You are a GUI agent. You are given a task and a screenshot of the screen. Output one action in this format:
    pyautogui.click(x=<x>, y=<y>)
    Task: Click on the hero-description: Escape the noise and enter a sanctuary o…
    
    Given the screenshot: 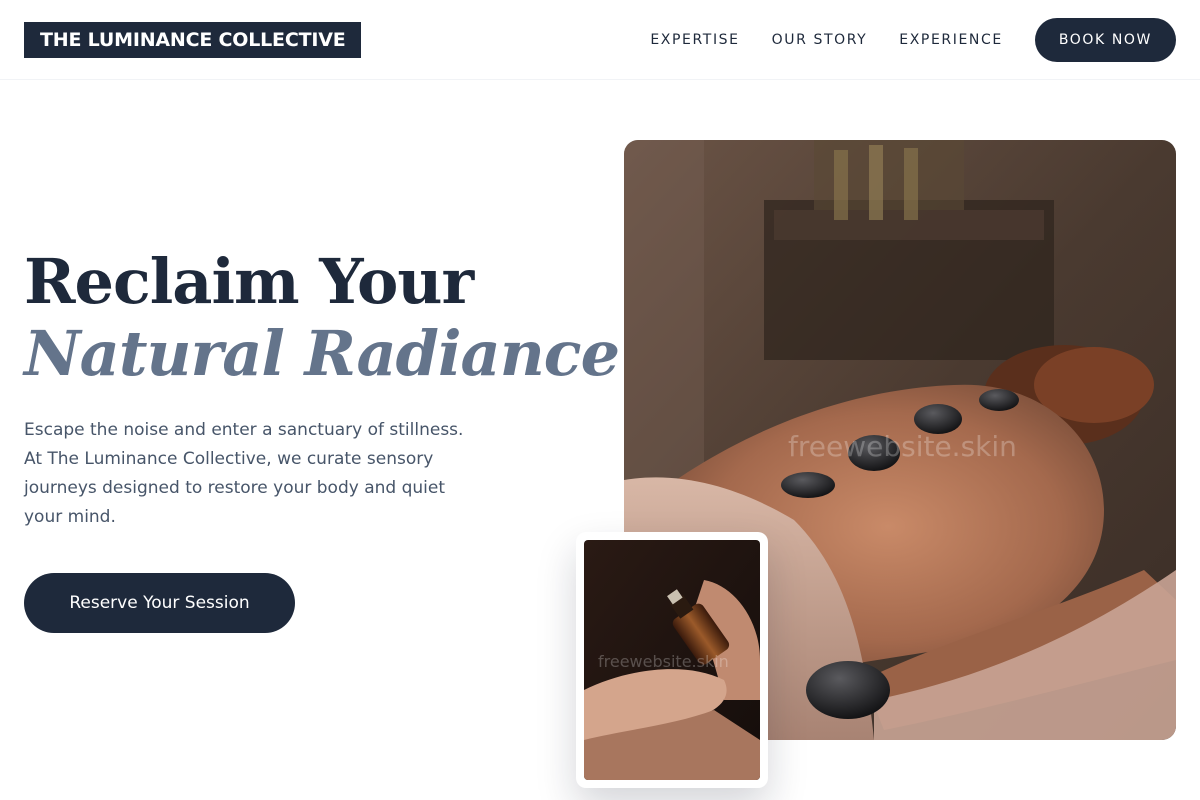 What is the action you would take?
    pyautogui.click(x=244, y=473)
    